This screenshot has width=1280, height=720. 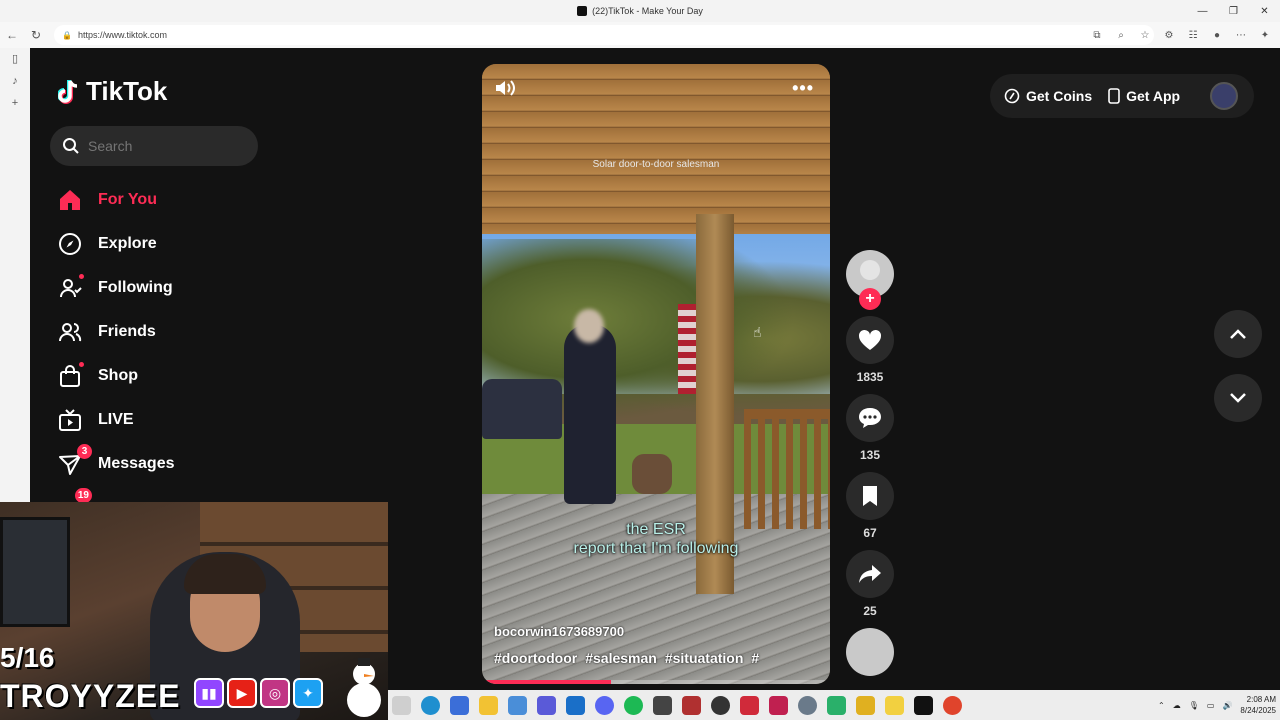 I want to click on tiktok-tab-icon: ♪, so click(x=15, y=81).